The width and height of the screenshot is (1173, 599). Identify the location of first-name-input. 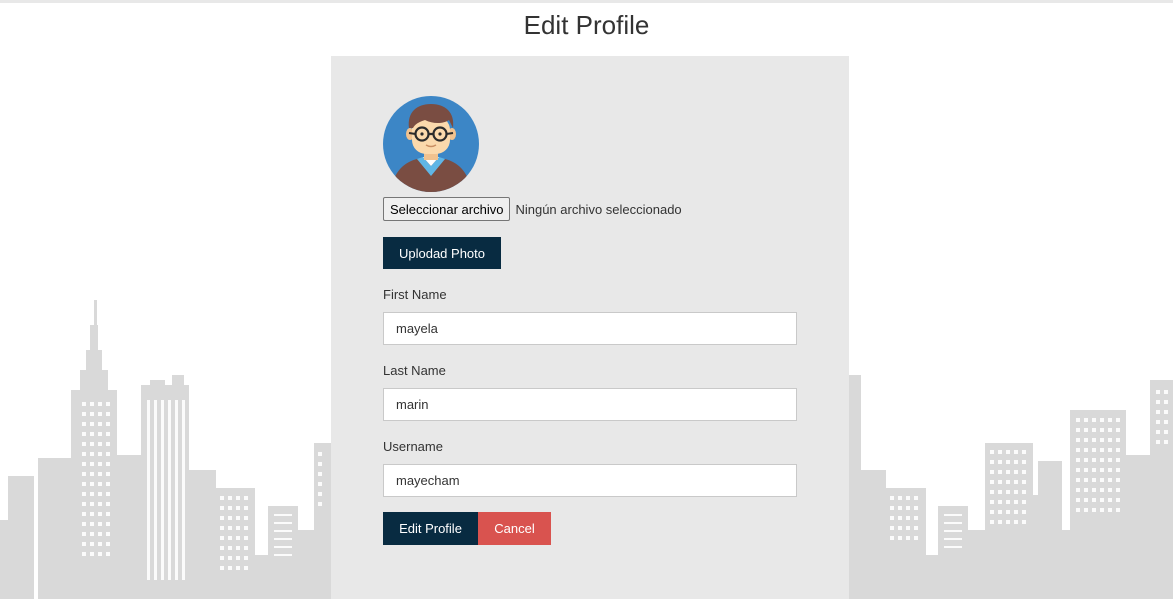
(590, 328).